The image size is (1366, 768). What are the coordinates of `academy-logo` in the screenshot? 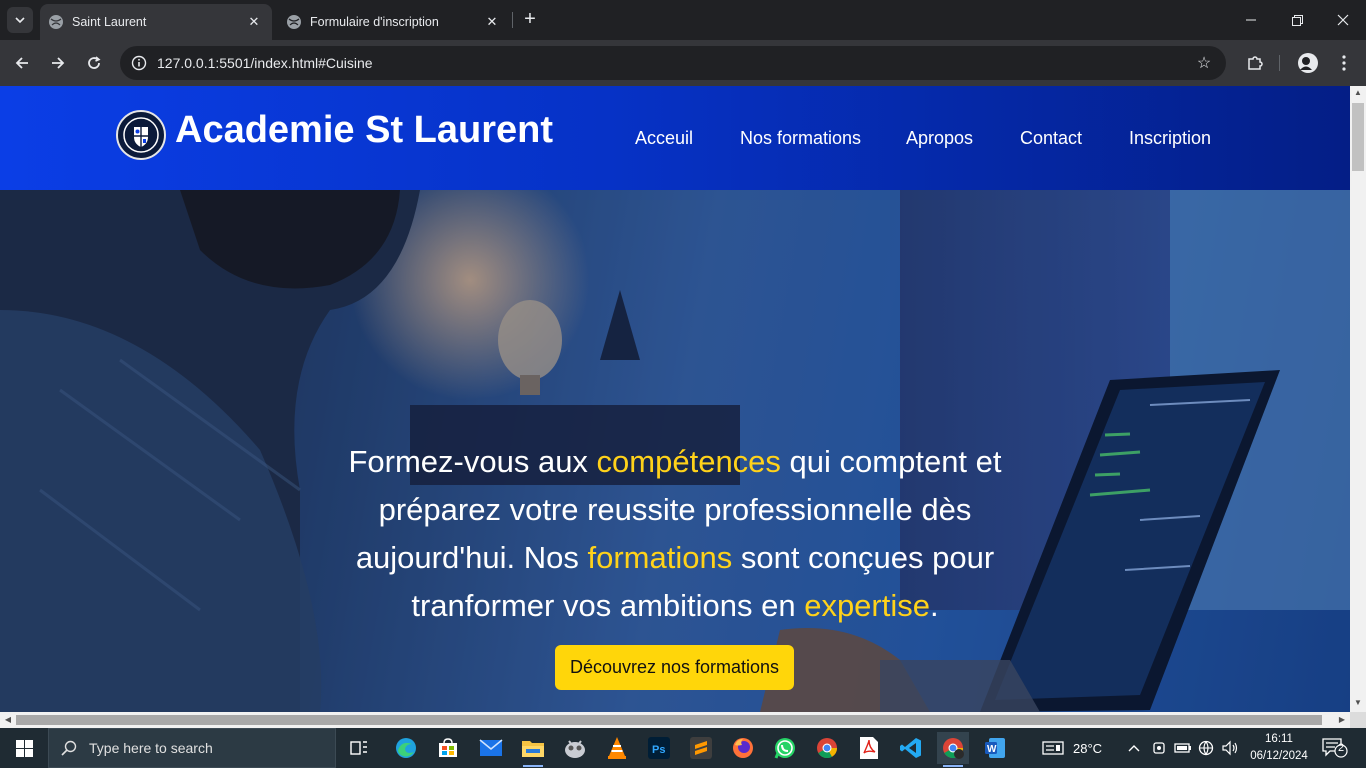 It's located at (141, 135).